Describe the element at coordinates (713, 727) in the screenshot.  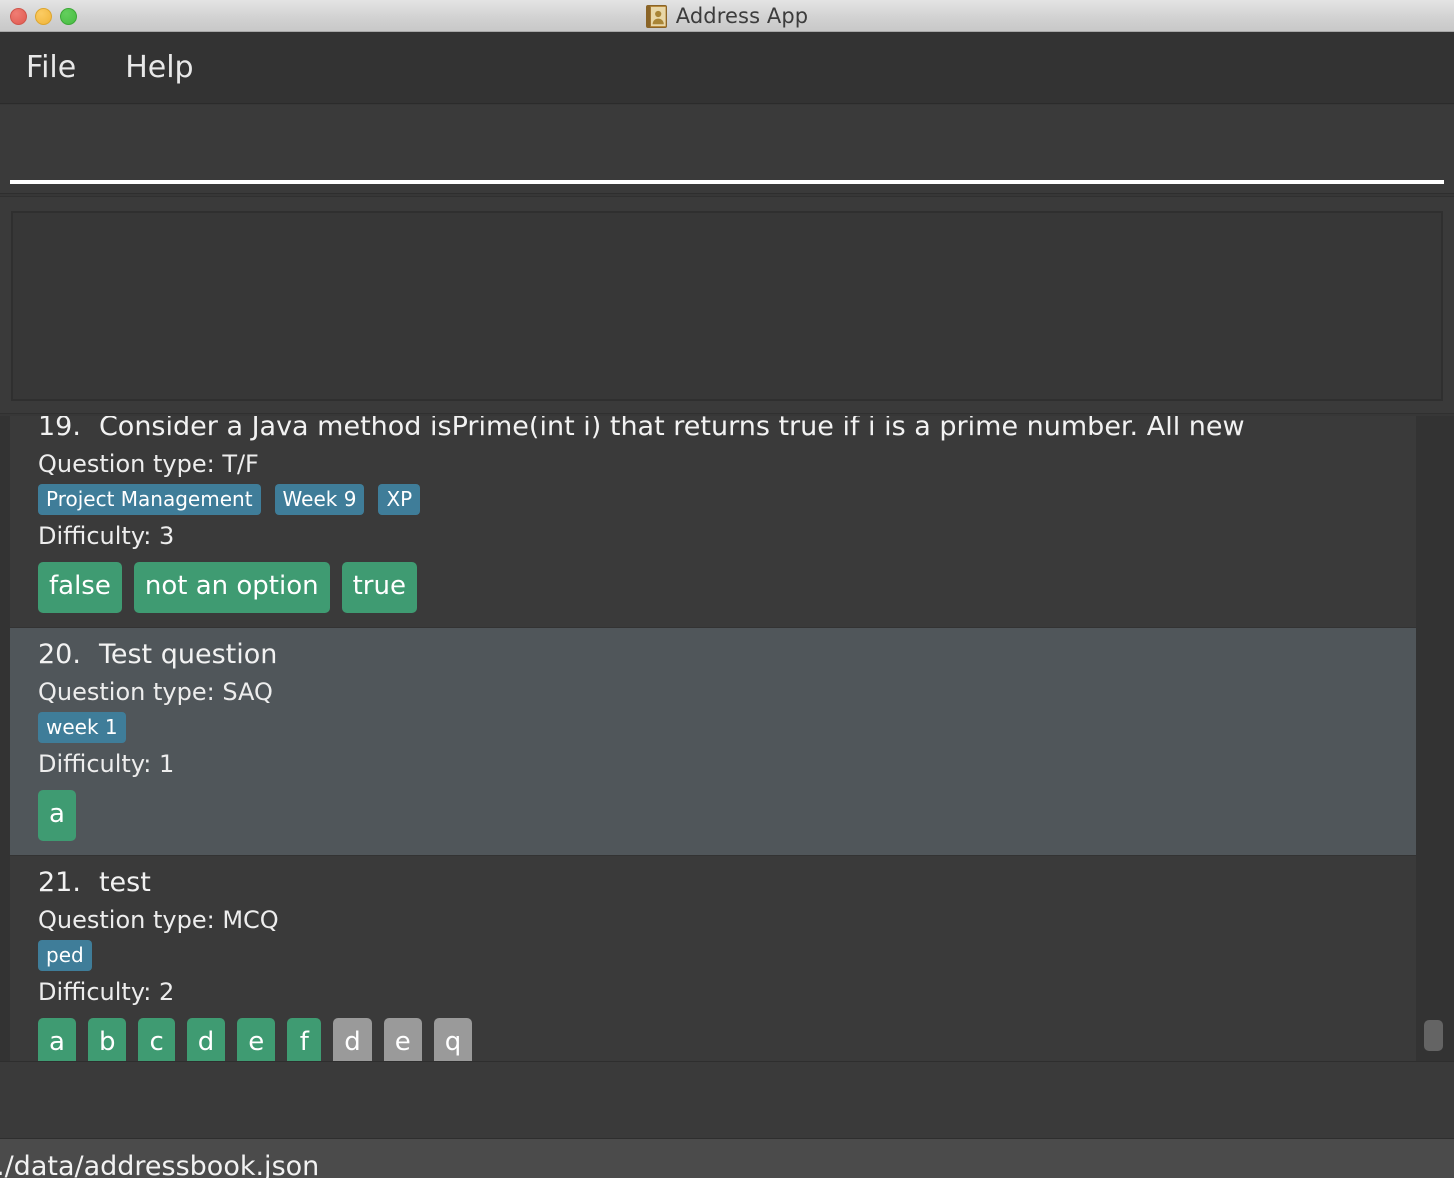
I see `tag-row: week 1` at that location.